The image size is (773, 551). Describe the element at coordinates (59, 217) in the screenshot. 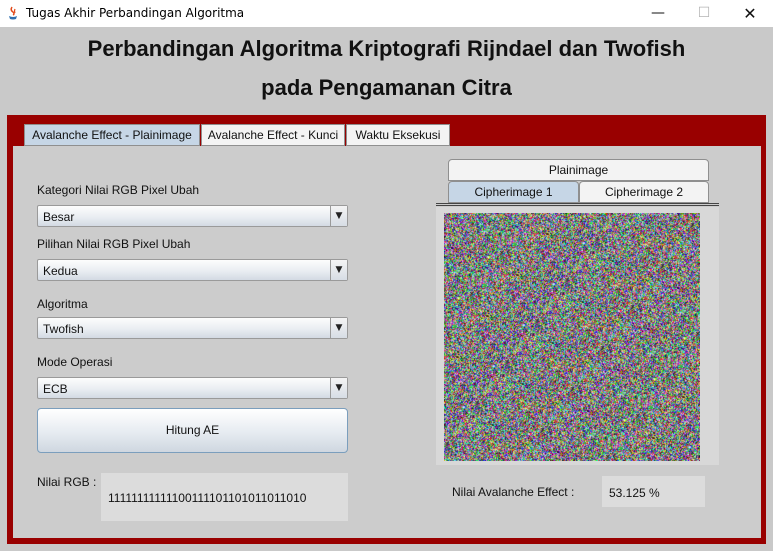

I see `kategori-value: Besar` at that location.